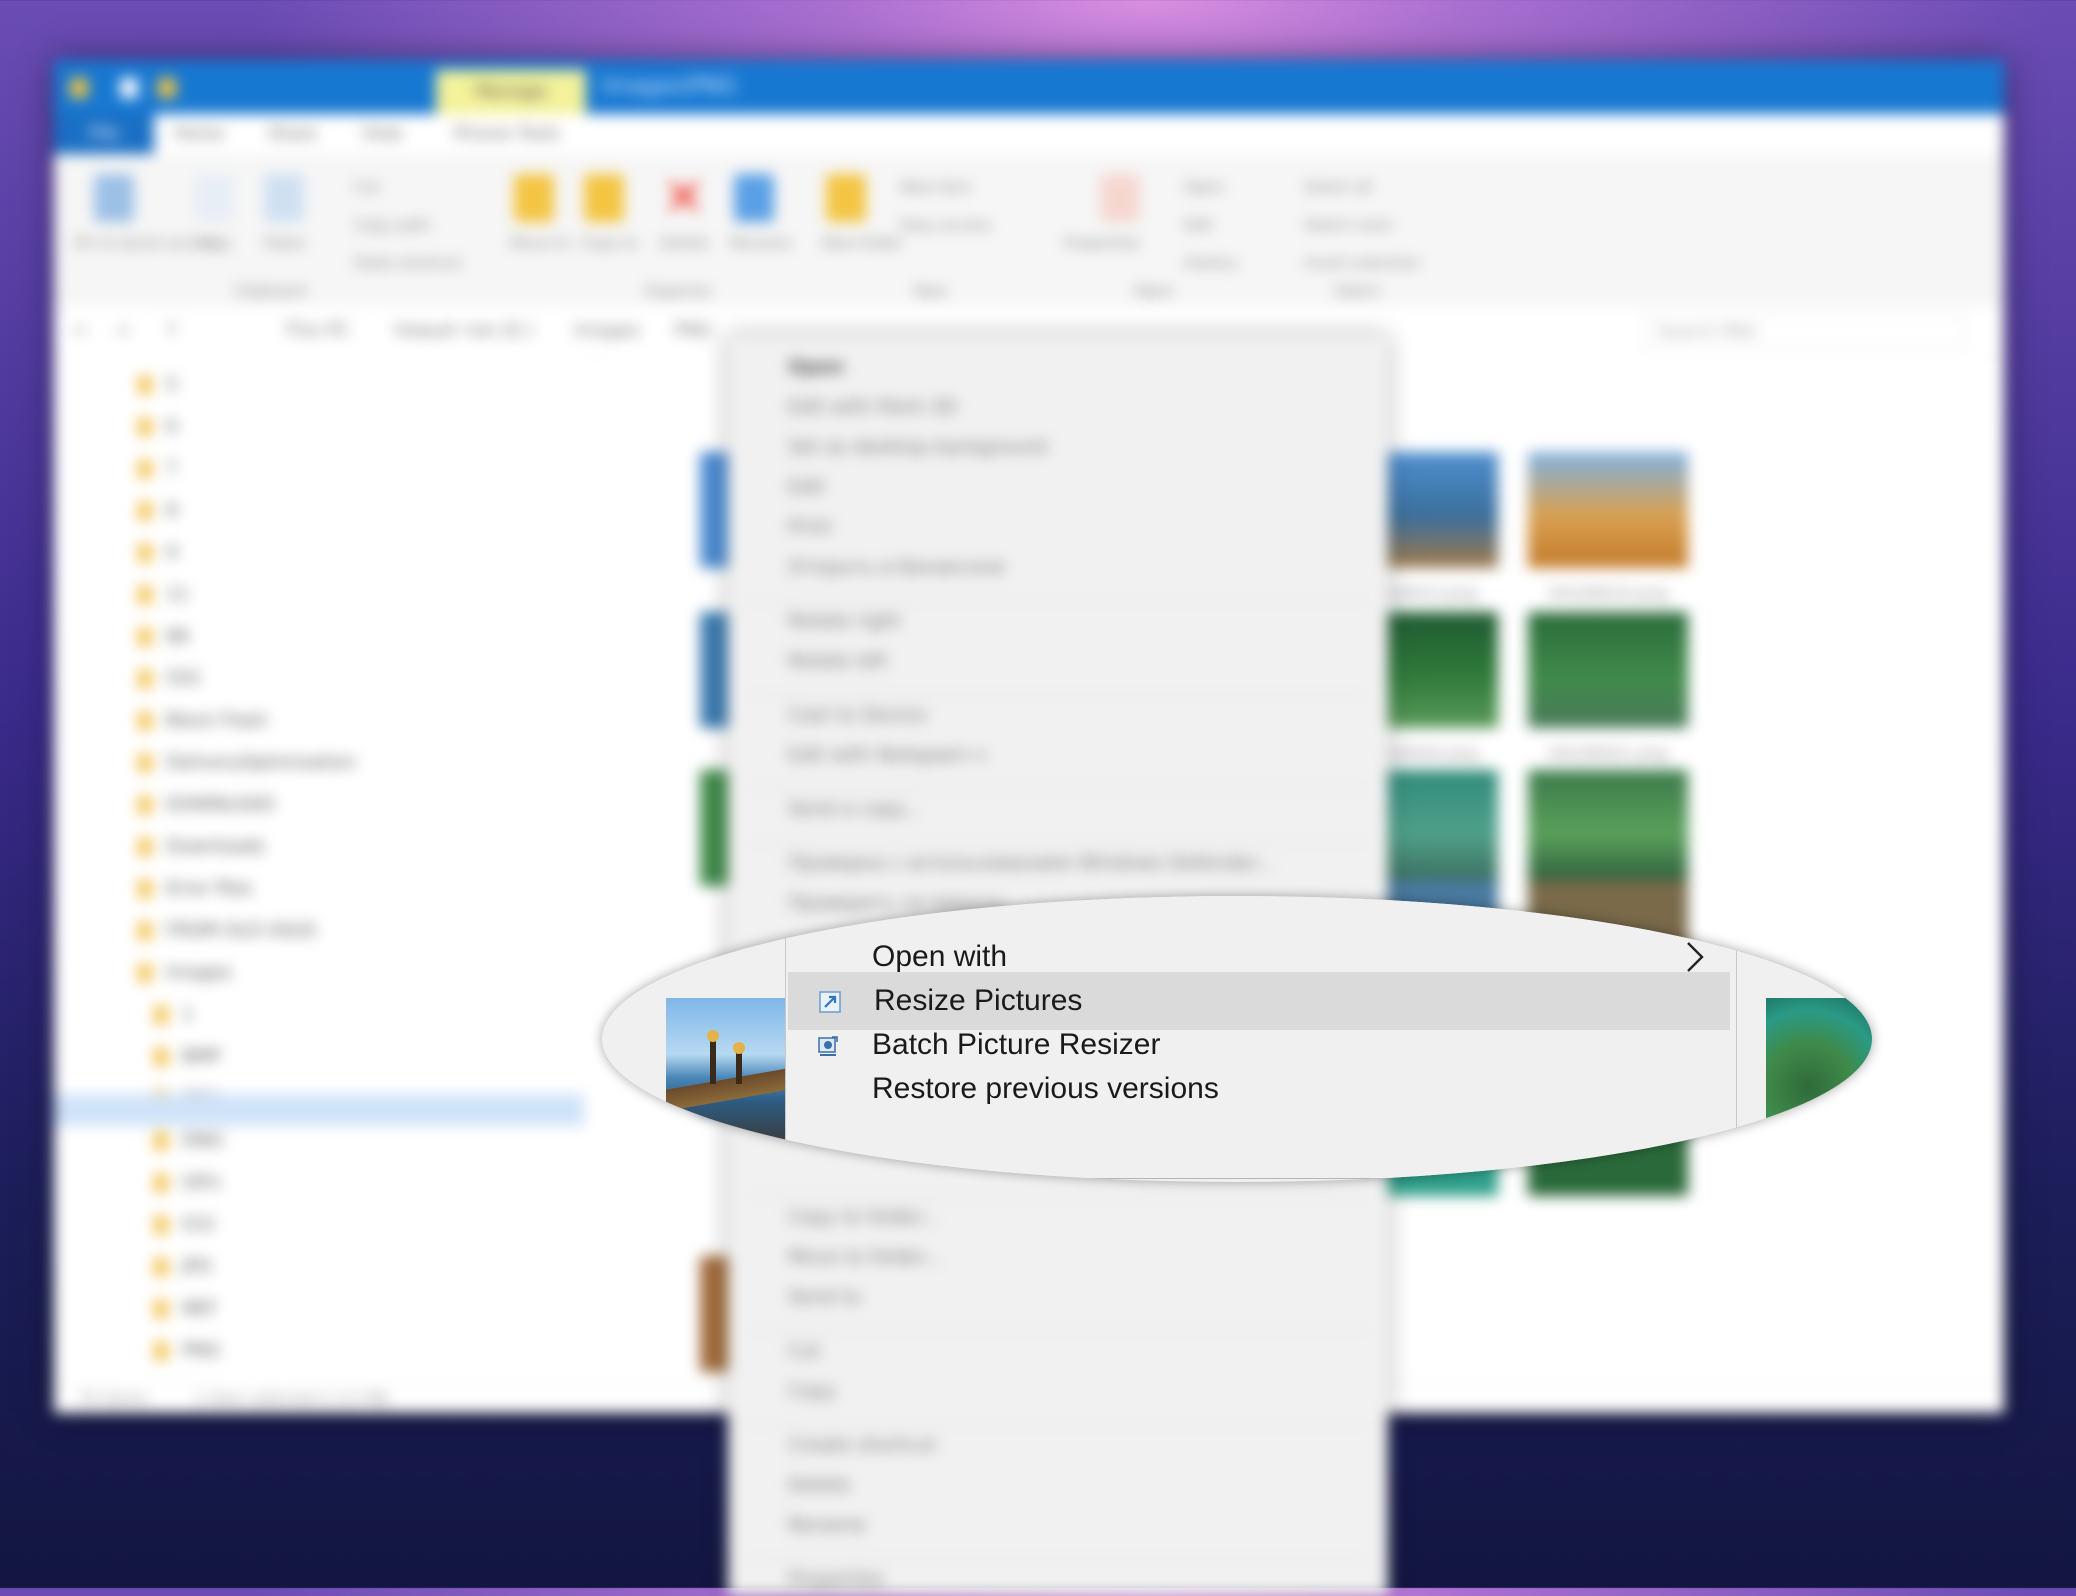 The width and height of the screenshot is (2076, 1596). What do you see at coordinates (173, 1015) in the screenshot?
I see `nav-tree-item: 1` at bounding box center [173, 1015].